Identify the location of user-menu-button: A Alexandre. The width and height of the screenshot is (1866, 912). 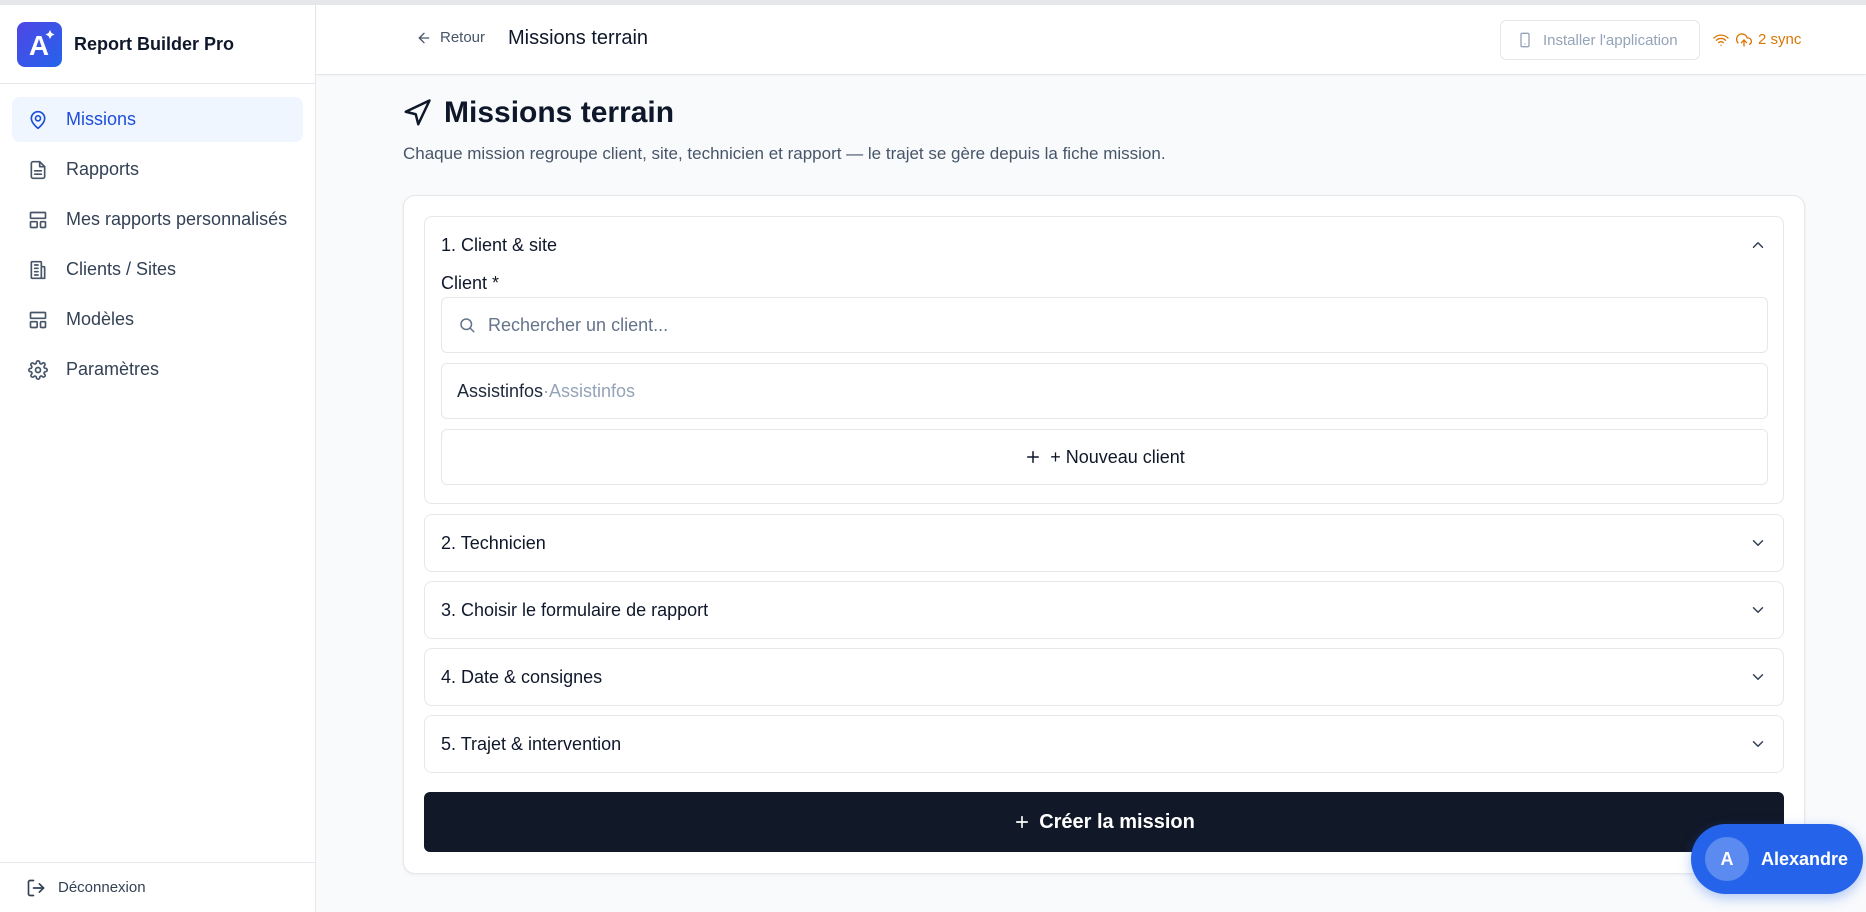
(1777, 859).